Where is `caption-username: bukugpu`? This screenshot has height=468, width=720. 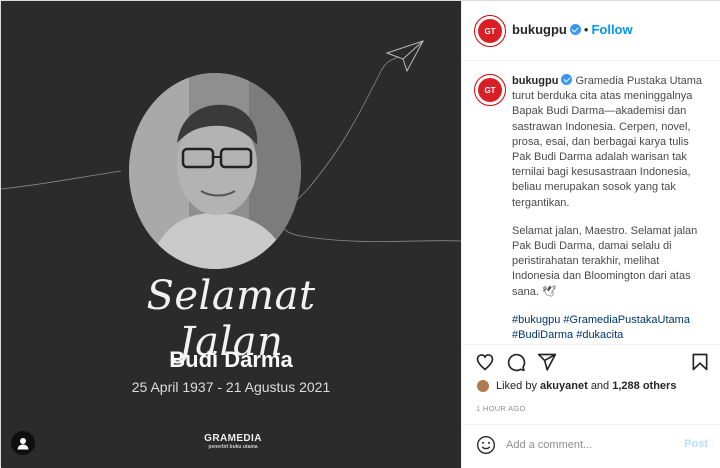
caption-username: bukugpu is located at coordinates (535, 81).